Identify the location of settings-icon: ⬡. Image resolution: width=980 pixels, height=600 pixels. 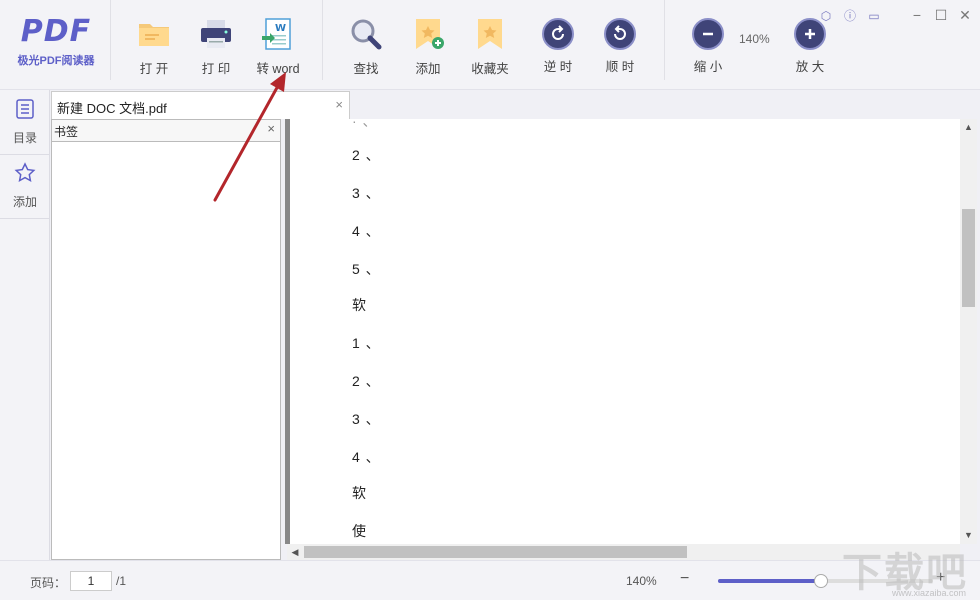
(826, 16).